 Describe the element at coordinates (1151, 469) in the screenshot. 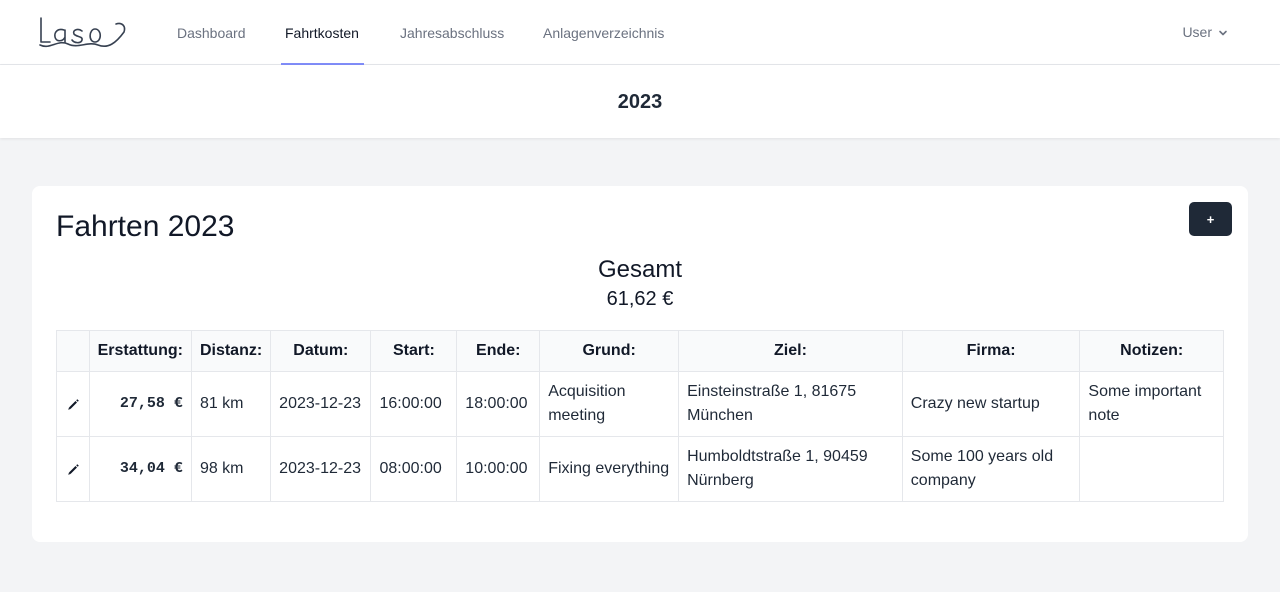

I see `cell-notizen` at that location.